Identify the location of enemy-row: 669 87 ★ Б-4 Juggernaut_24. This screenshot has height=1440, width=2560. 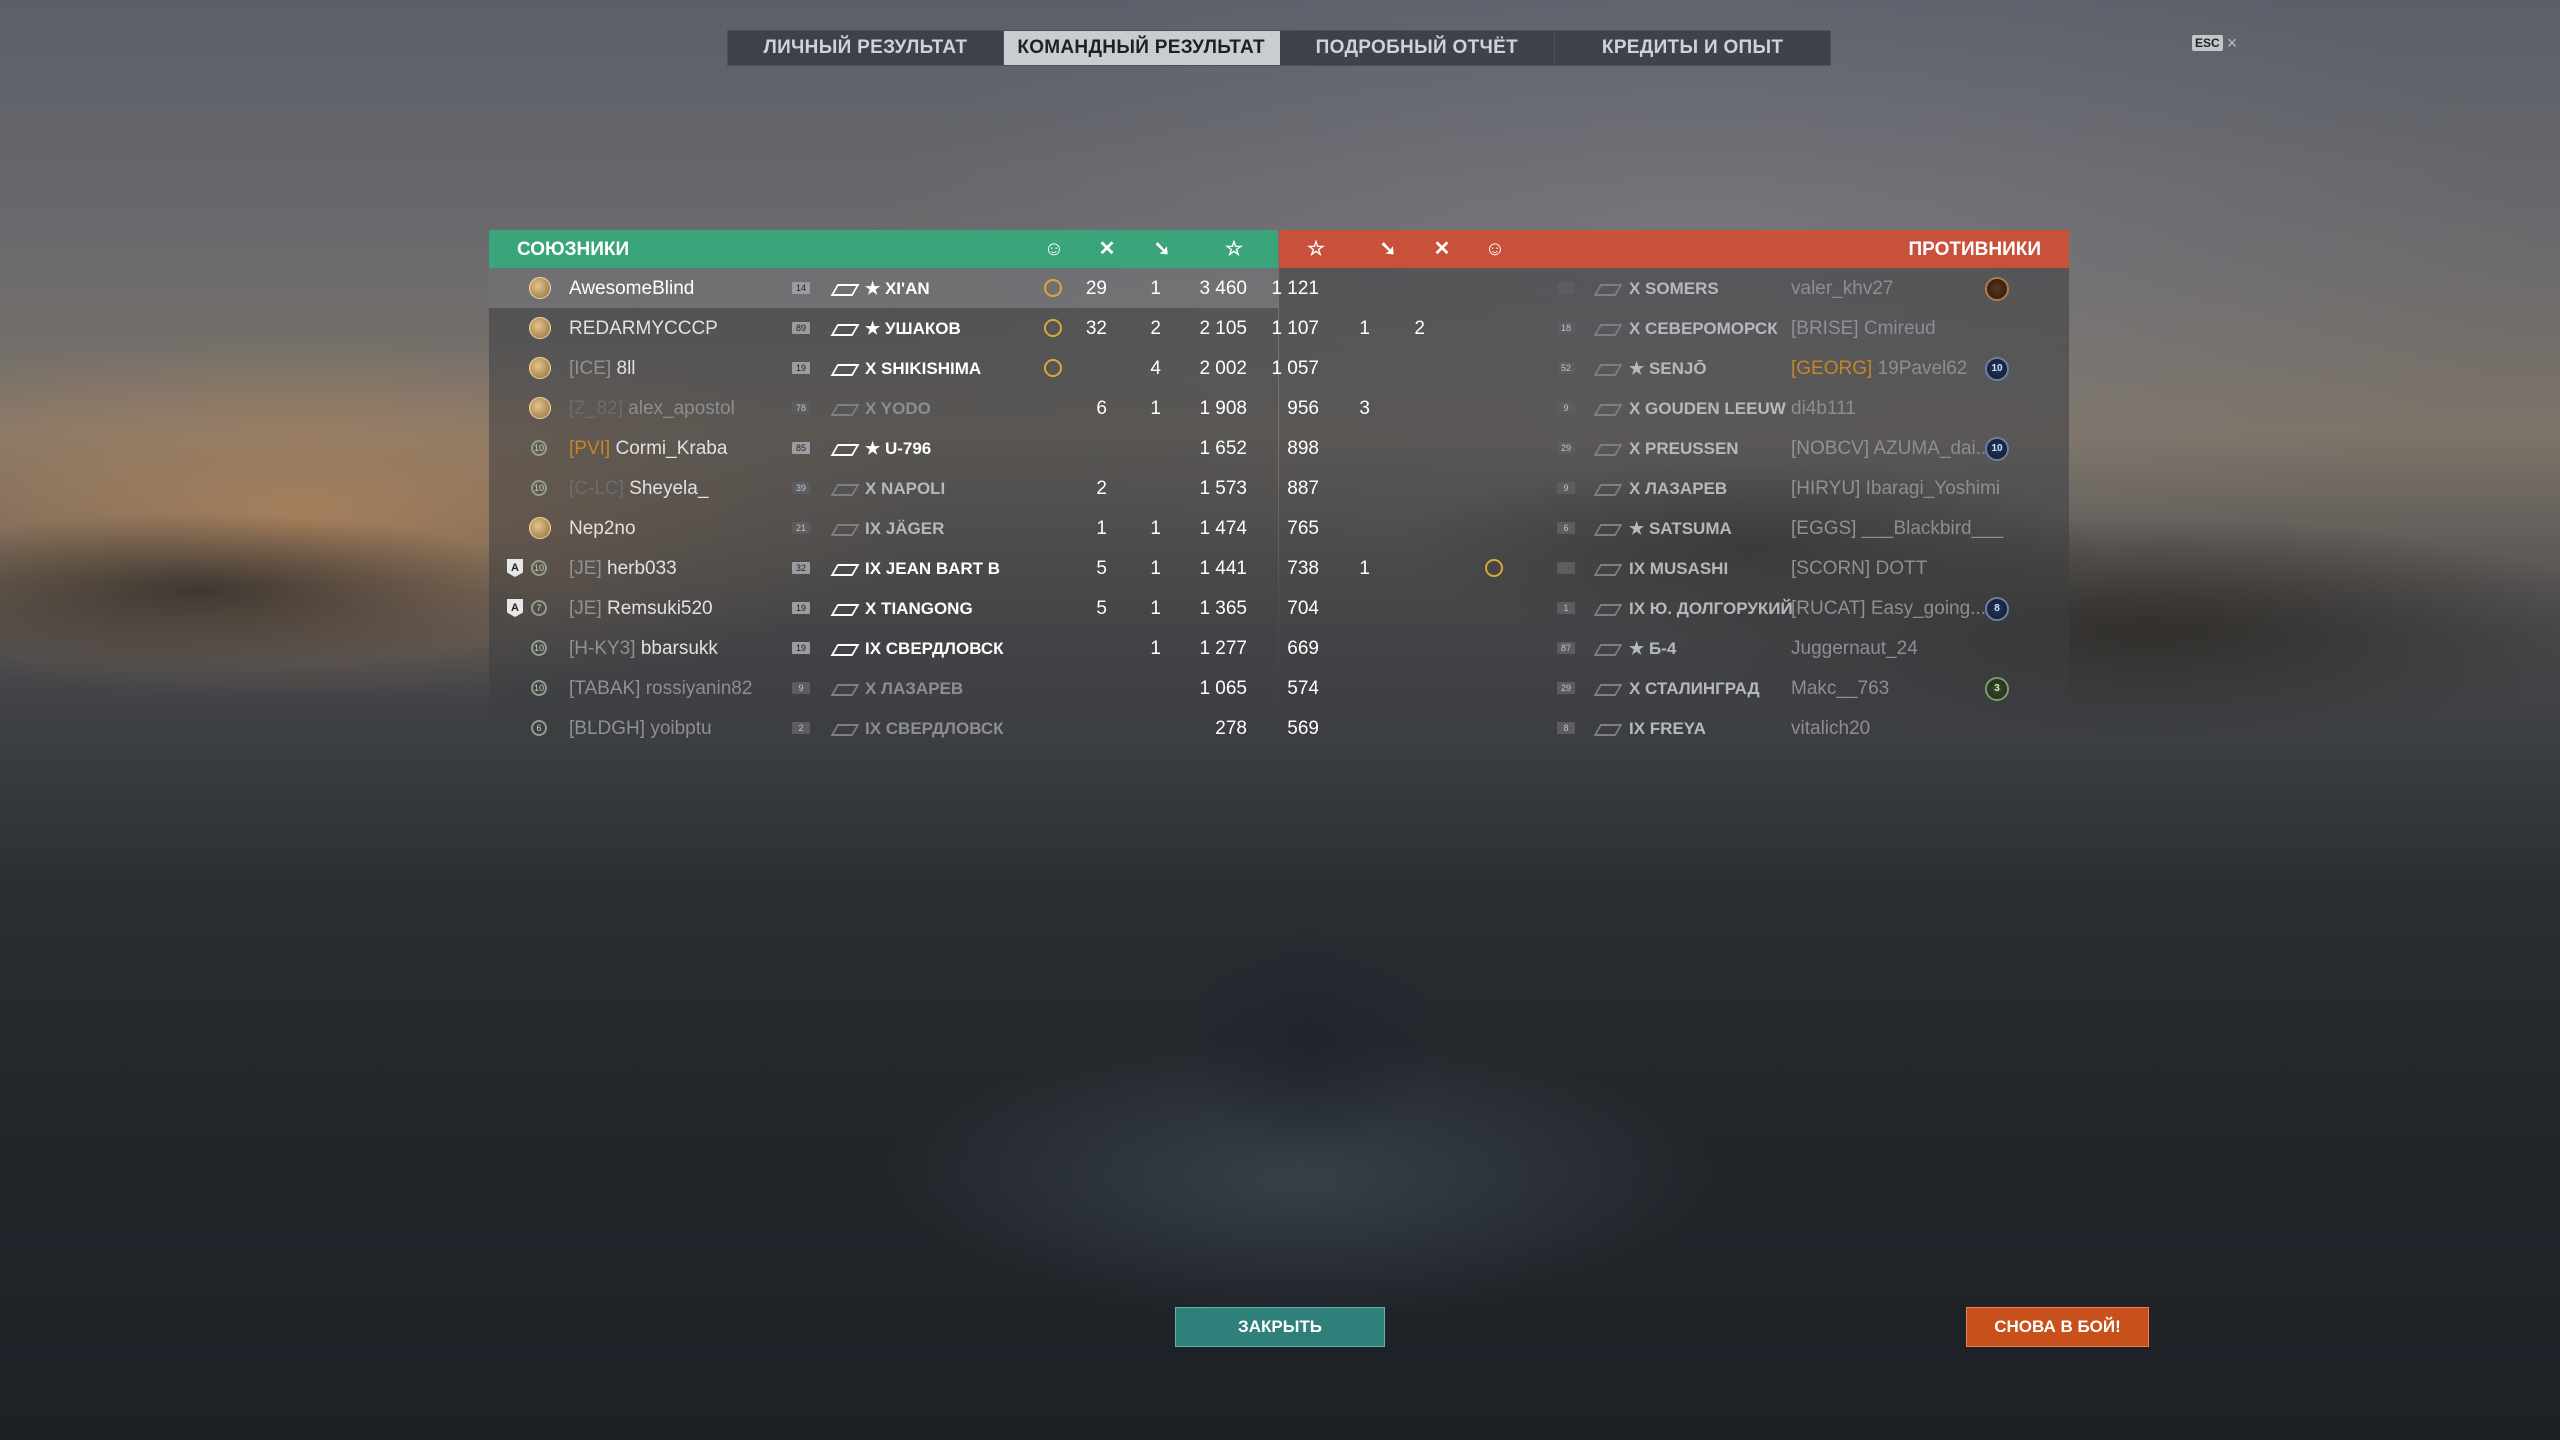
(1674, 648).